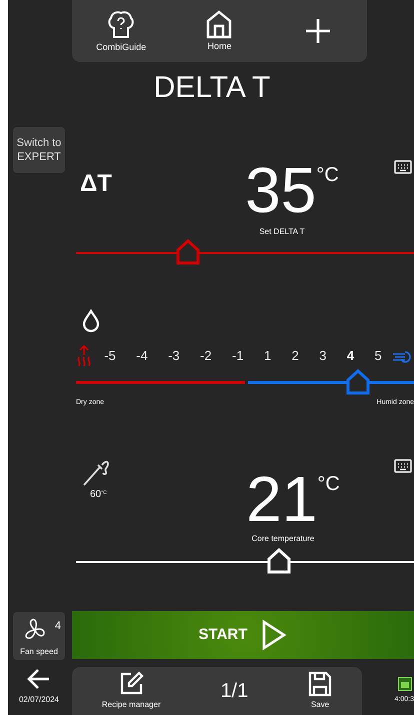 The height and width of the screenshot is (715, 414). Describe the element at coordinates (243, 635) in the screenshot. I see `start-button: START` at that location.